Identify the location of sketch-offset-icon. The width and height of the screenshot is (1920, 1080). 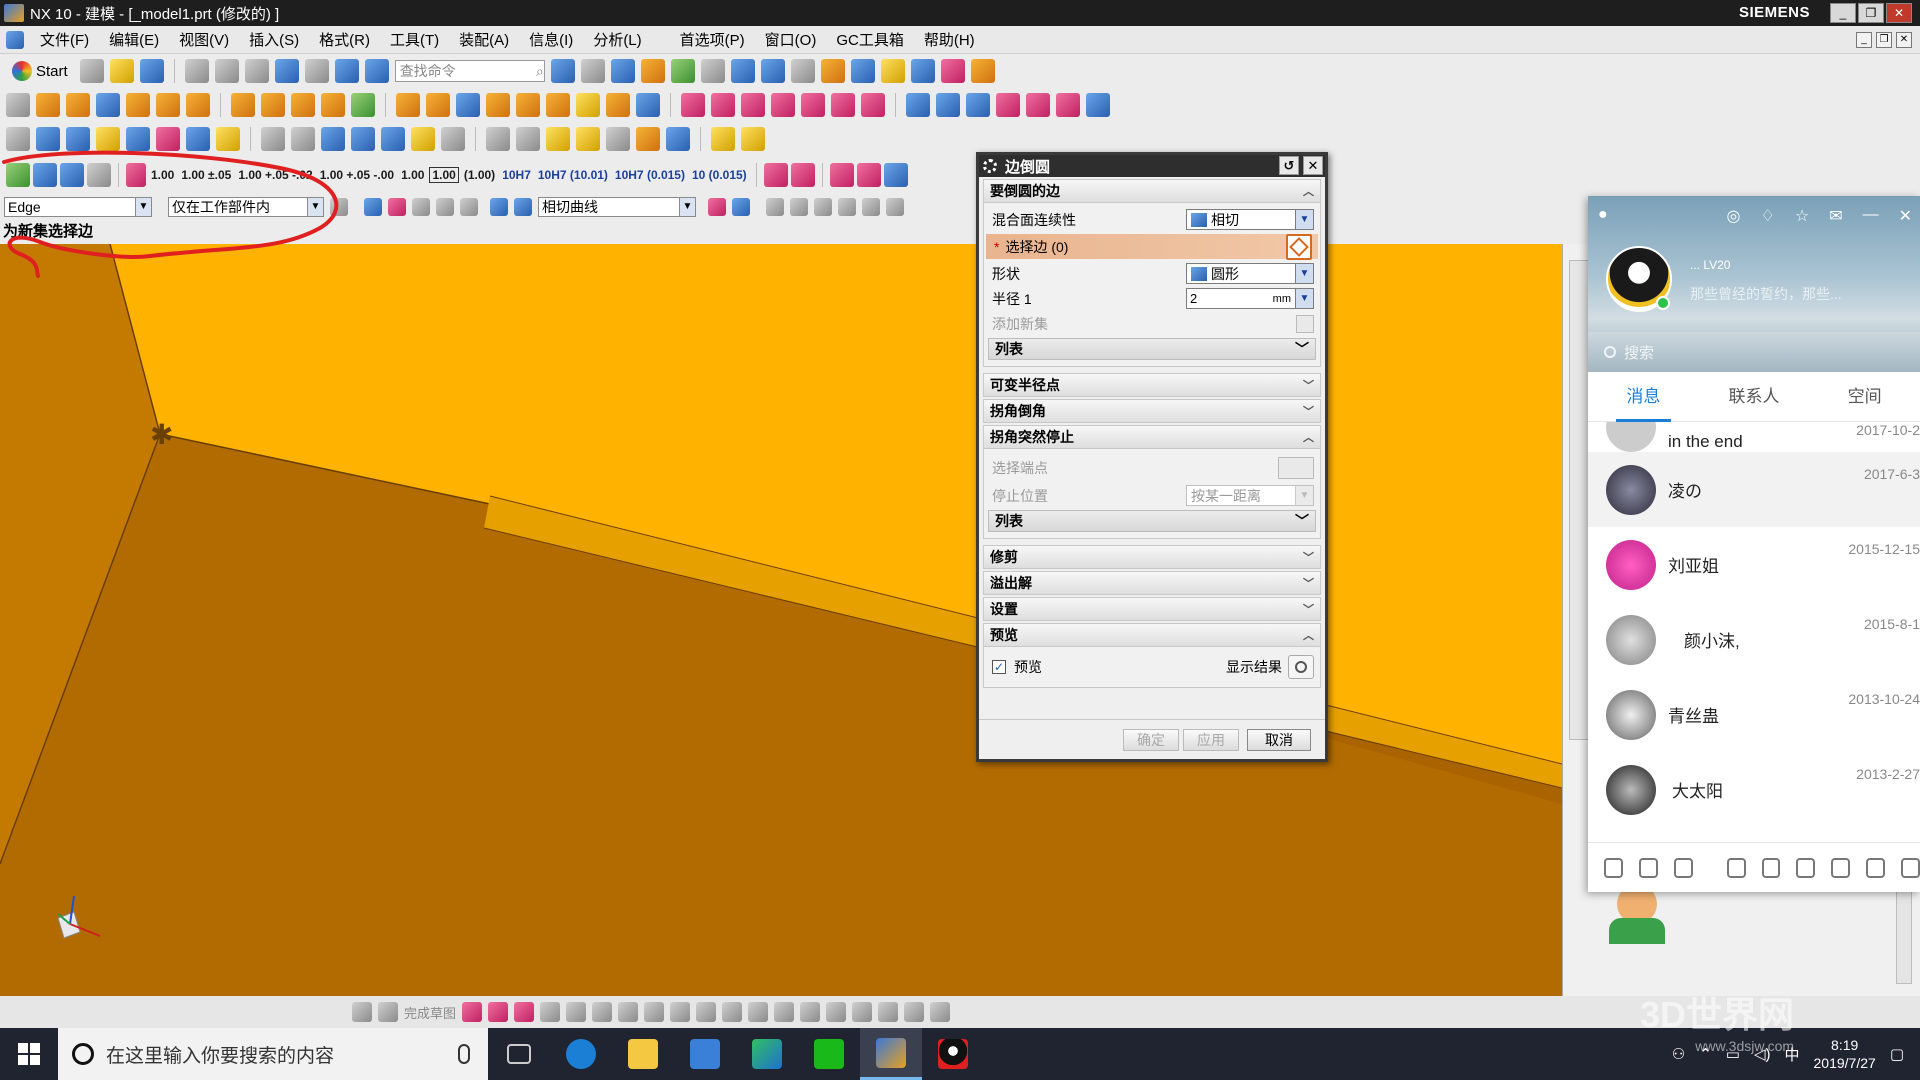
(810, 1012).